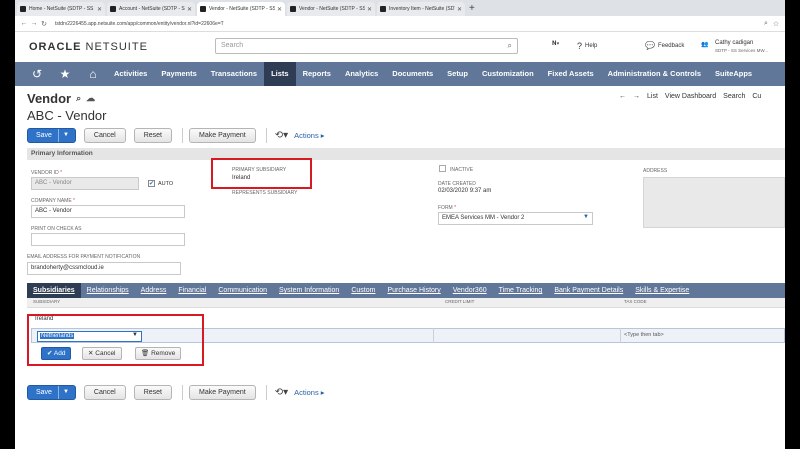 Image resolution: width=800 pixels, height=449 pixels. I want to click on nav-customization: Customization, so click(508, 74).